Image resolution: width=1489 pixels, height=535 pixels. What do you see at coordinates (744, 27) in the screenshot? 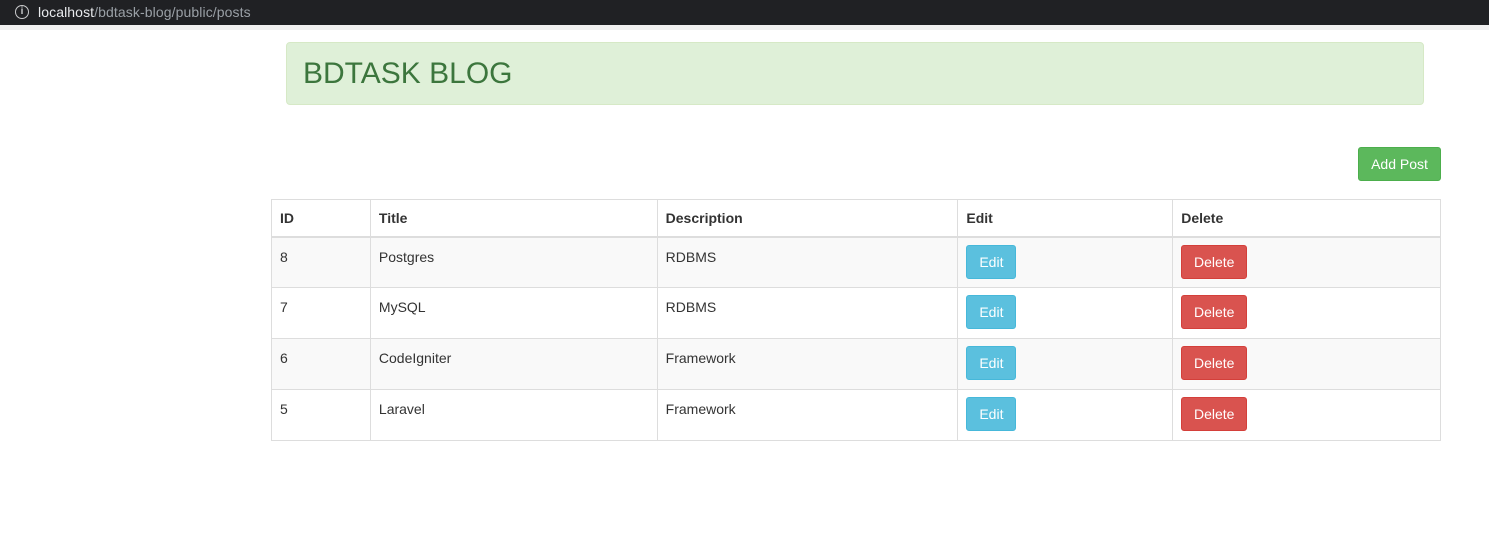
I see `page-top-divider` at bounding box center [744, 27].